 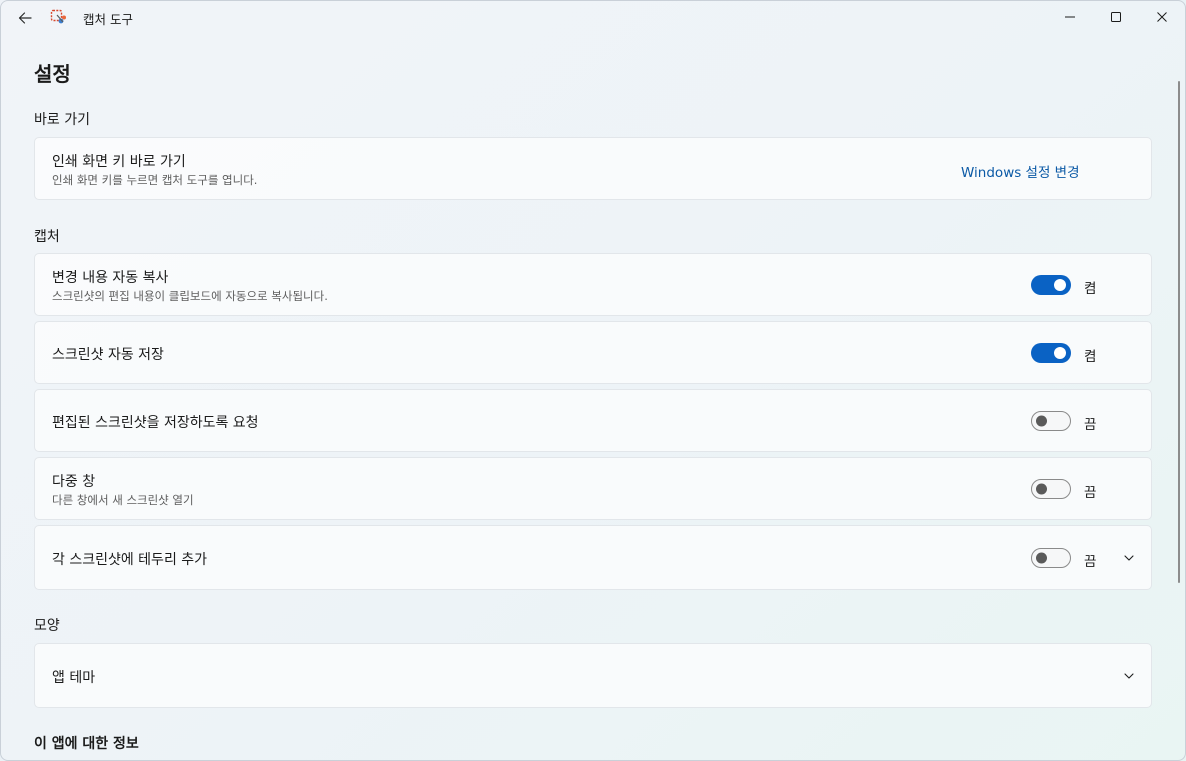 I want to click on change-windows-settings-link: Windows 설정 변경, so click(x=1020, y=171).